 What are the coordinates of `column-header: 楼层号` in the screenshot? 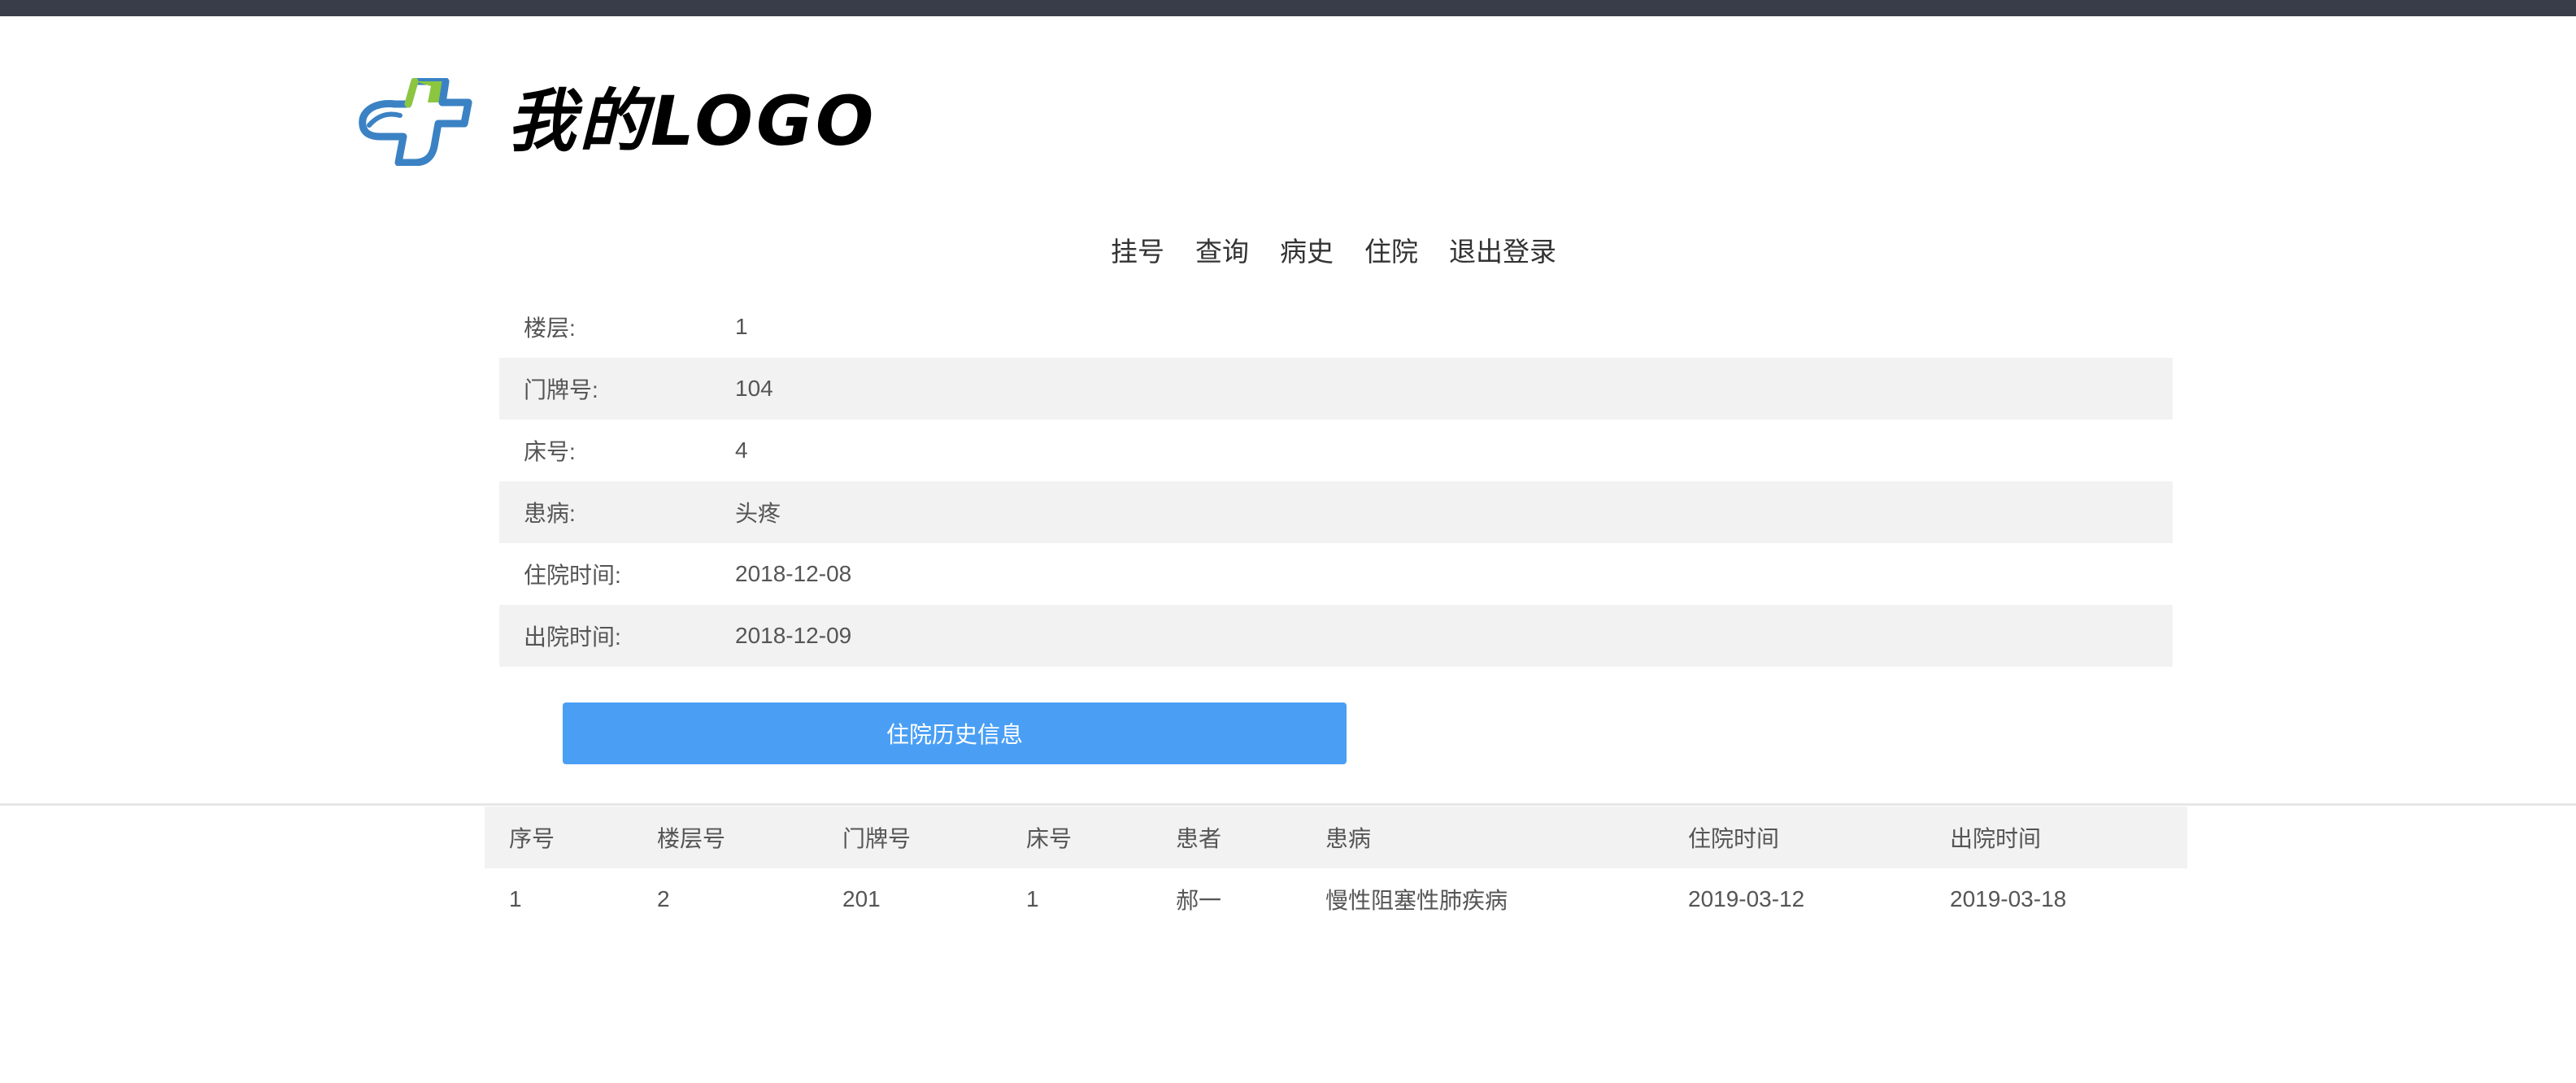 It's located at (692, 838).